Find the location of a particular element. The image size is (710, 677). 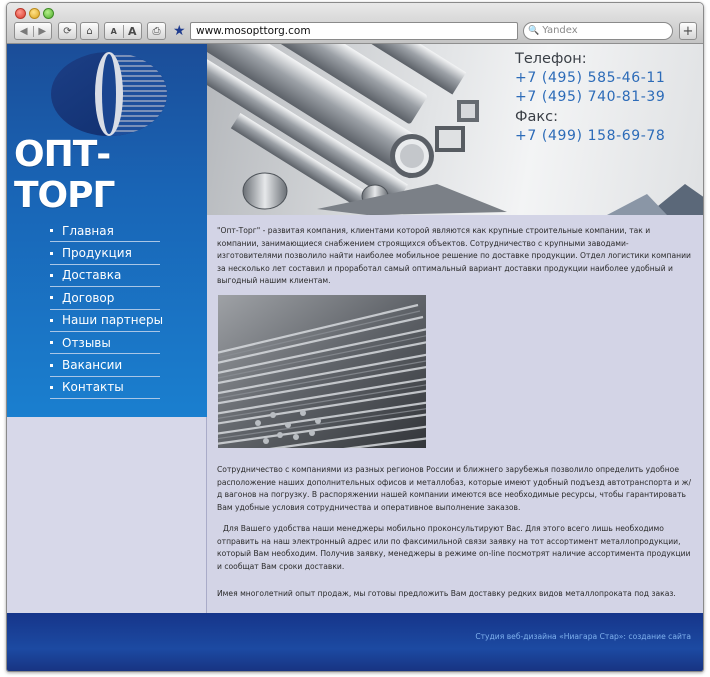

home-icon: ⌂ is located at coordinates (89, 31).